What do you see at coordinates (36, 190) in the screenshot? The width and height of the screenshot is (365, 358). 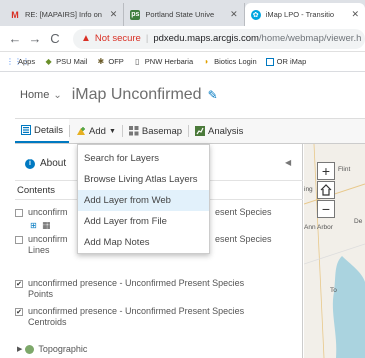 I see `contents-label: Contents` at bounding box center [36, 190].